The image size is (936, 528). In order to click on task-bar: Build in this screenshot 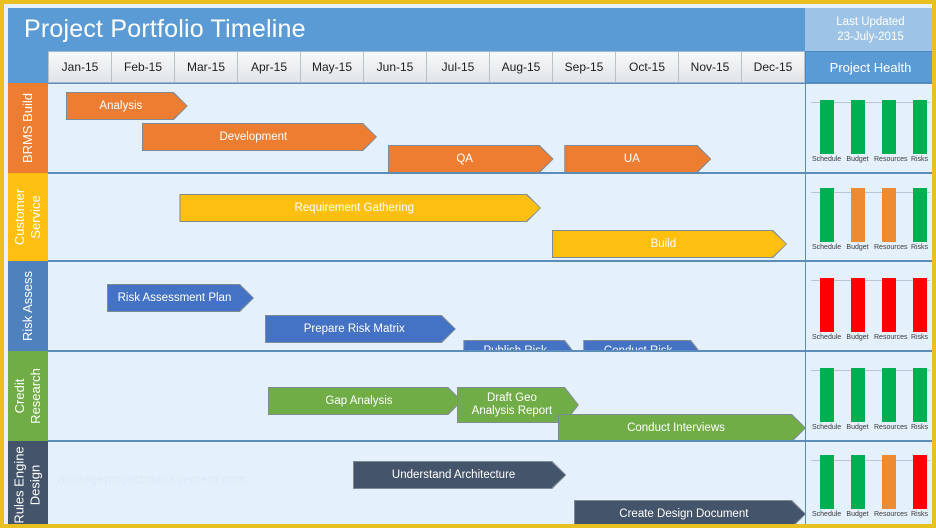, I will do `click(669, 244)`.